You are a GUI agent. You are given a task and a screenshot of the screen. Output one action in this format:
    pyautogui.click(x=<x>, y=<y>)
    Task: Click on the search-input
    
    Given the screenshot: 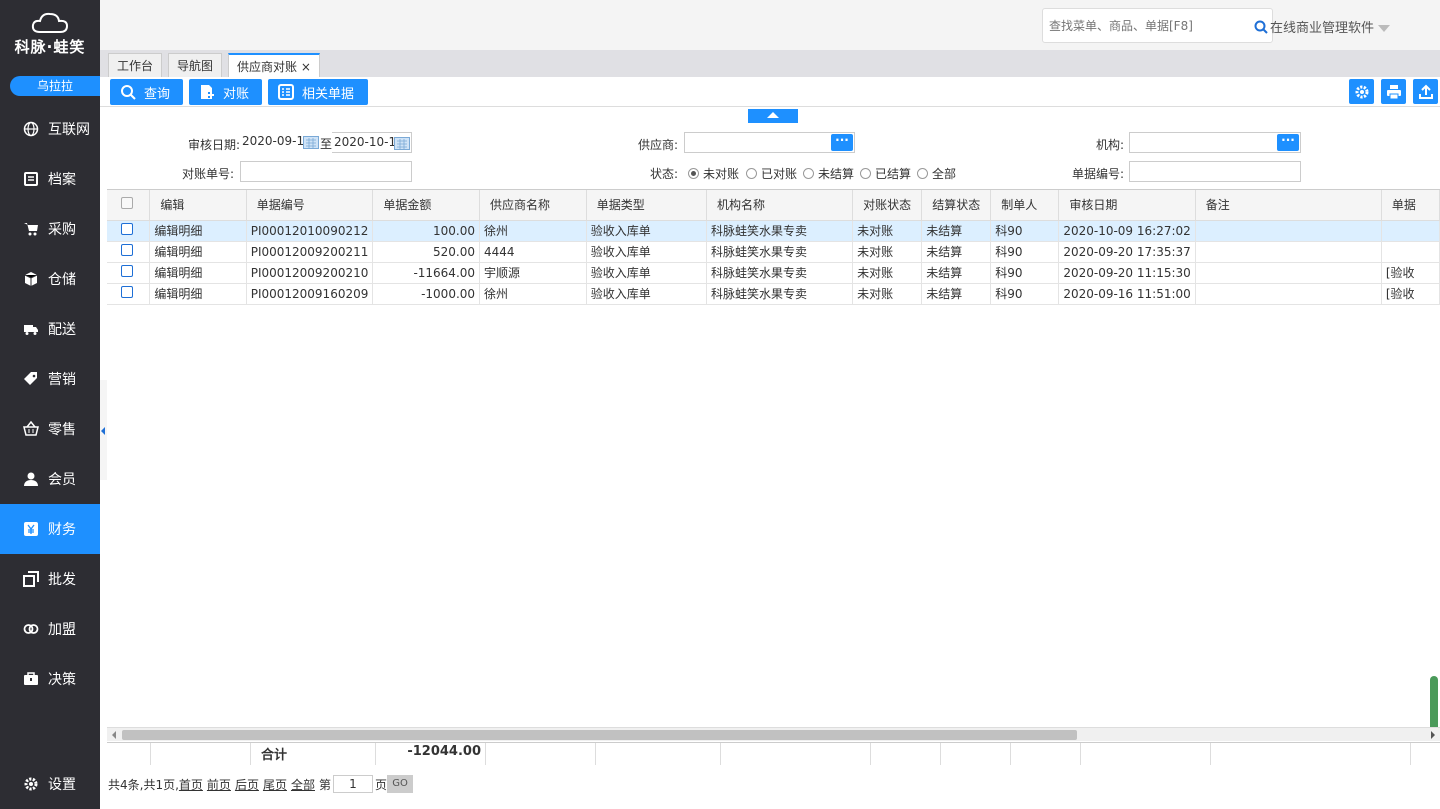 What is the action you would take?
    pyautogui.click(x=1143, y=25)
    